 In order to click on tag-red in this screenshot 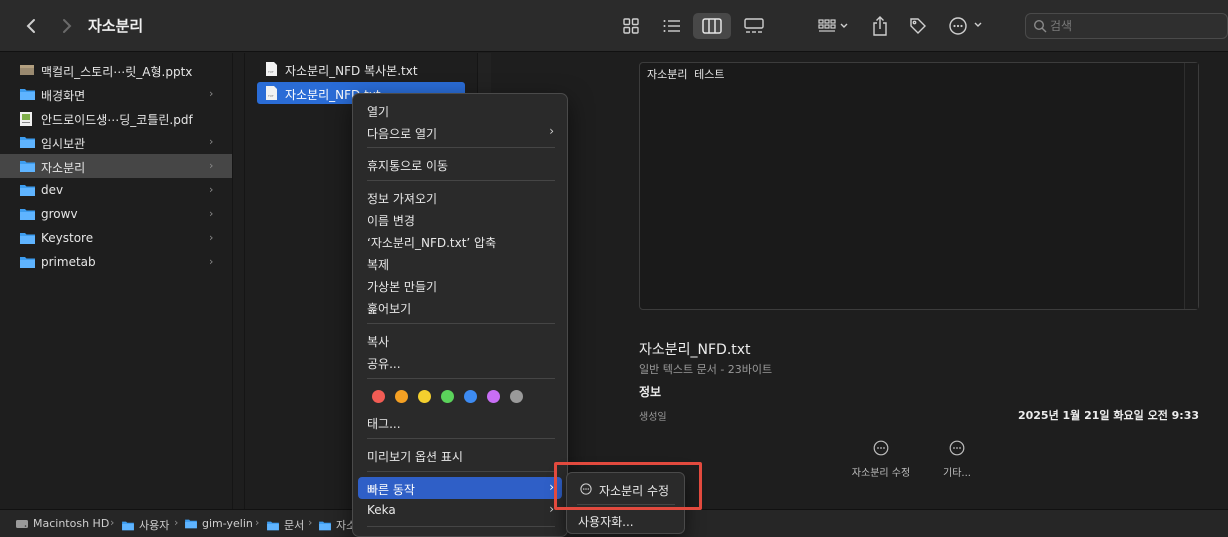, I will do `click(378, 396)`.